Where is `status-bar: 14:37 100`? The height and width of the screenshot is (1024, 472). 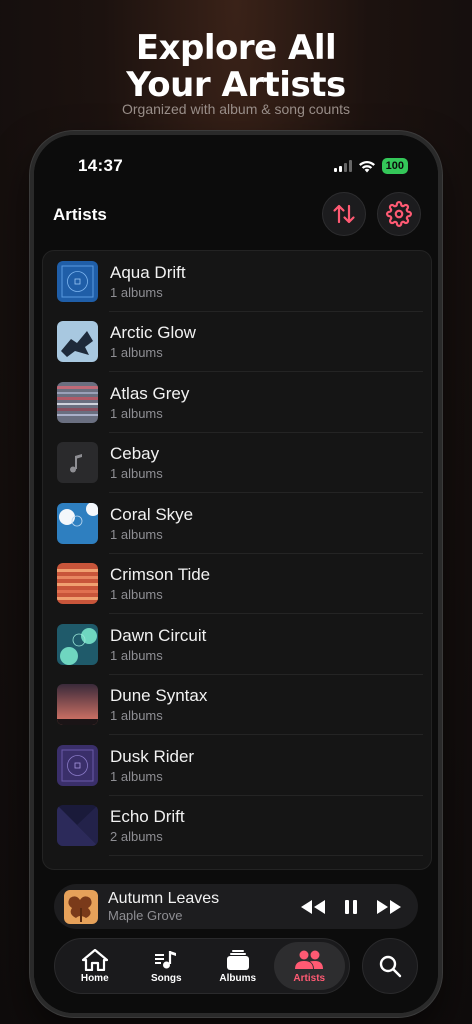 status-bar: 14:37 100 is located at coordinates (243, 166).